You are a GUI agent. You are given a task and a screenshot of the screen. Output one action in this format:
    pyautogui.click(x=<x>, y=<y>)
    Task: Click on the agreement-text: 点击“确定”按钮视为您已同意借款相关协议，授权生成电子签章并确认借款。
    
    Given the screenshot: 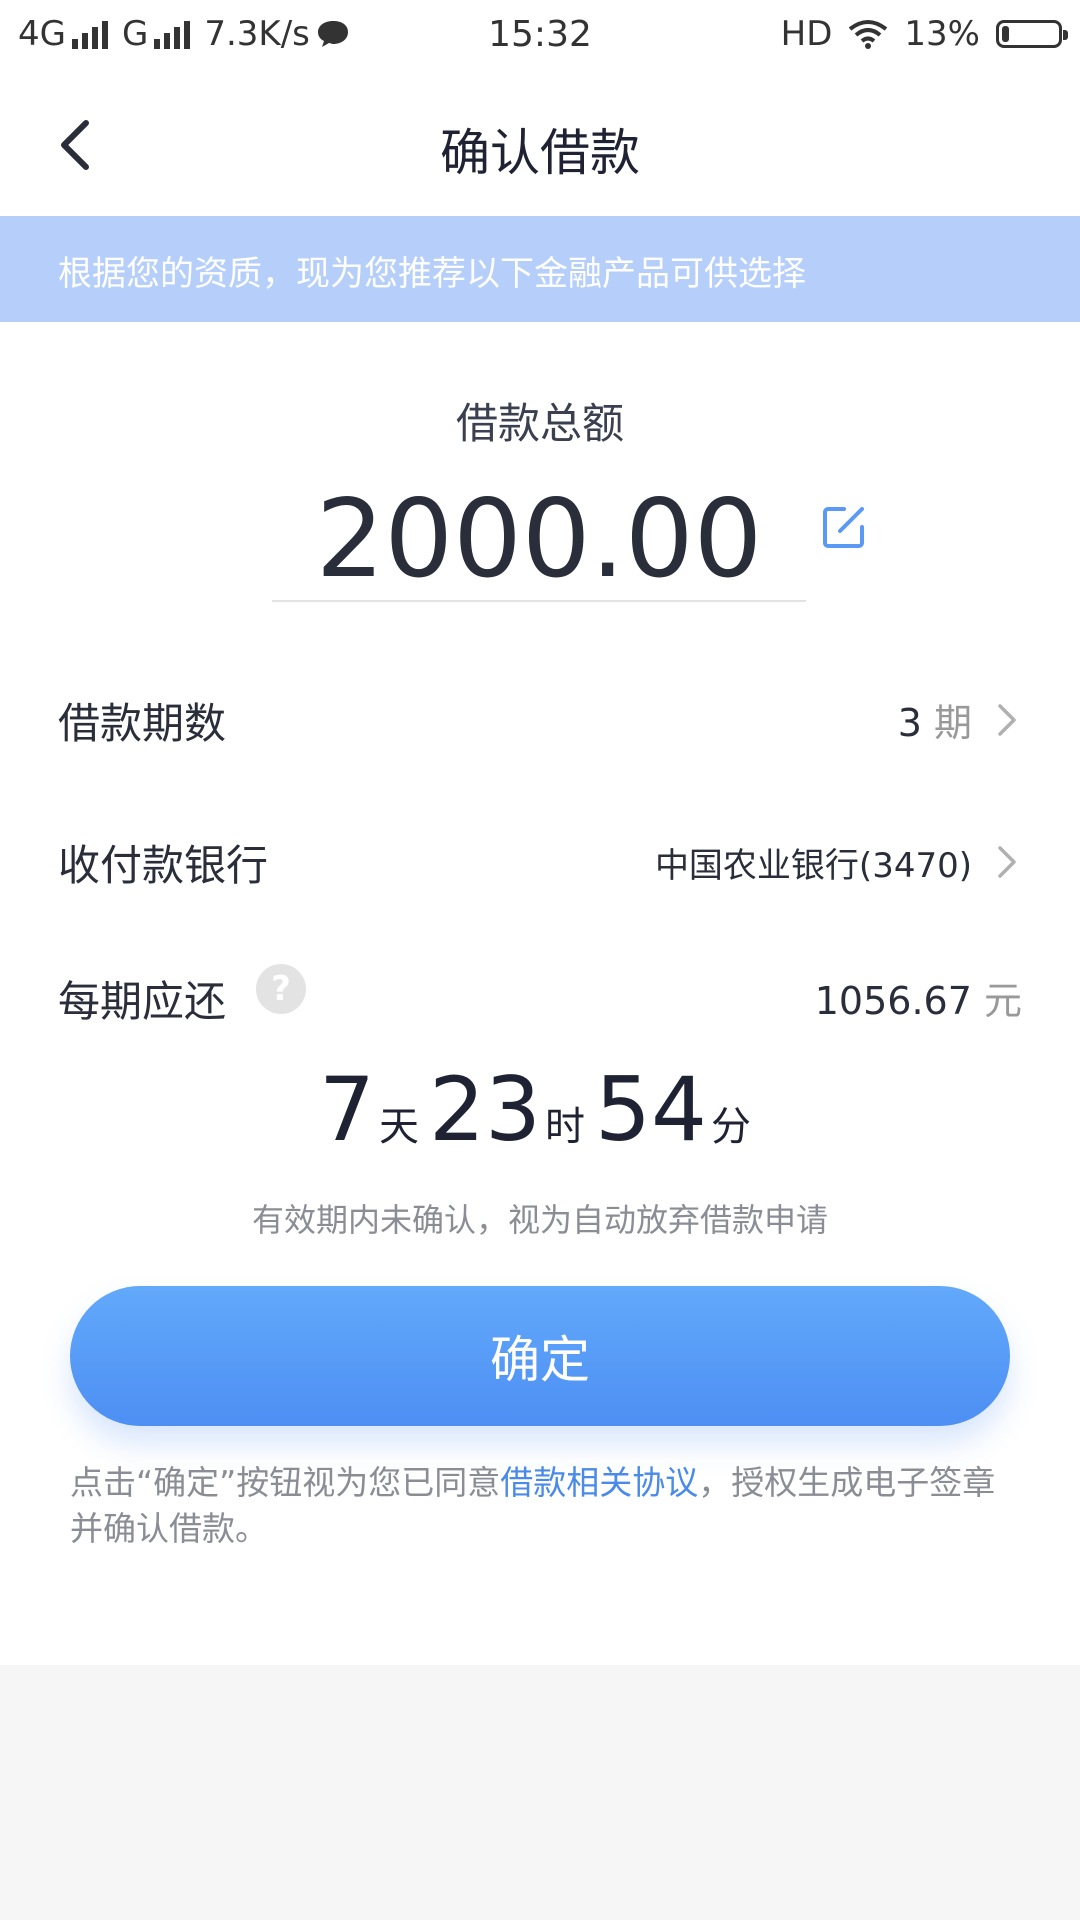 What is the action you would take?
    pyautogui.click(x=545, y=1506)
    